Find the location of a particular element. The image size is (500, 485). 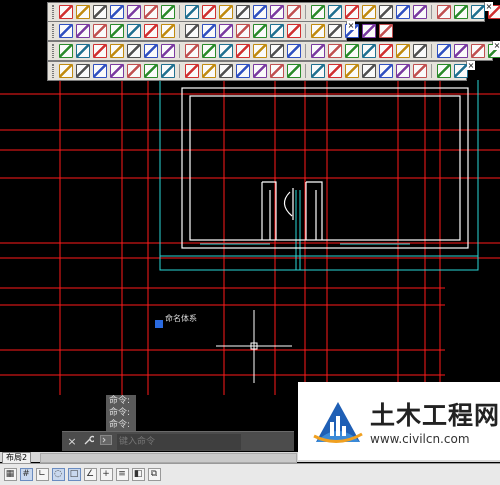

quick-properties-icon: ◧ is located at coordinates (138, 474).